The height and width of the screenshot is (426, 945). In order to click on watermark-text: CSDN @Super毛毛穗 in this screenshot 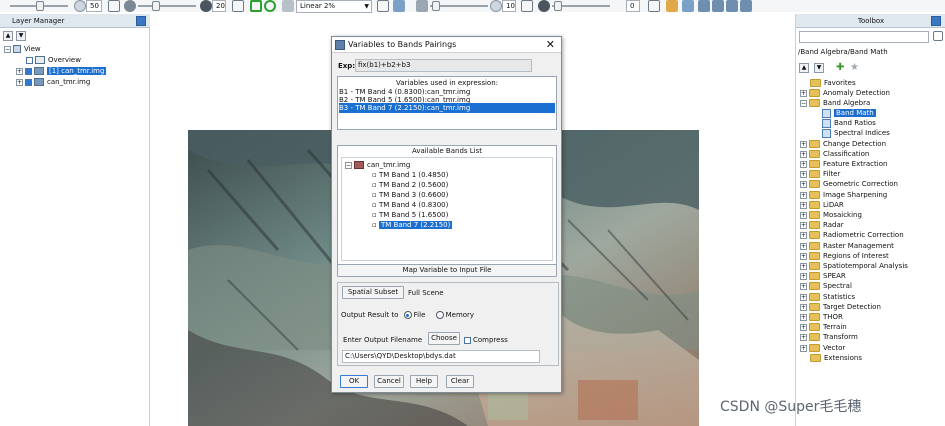, I will do `click(791, 407)`.